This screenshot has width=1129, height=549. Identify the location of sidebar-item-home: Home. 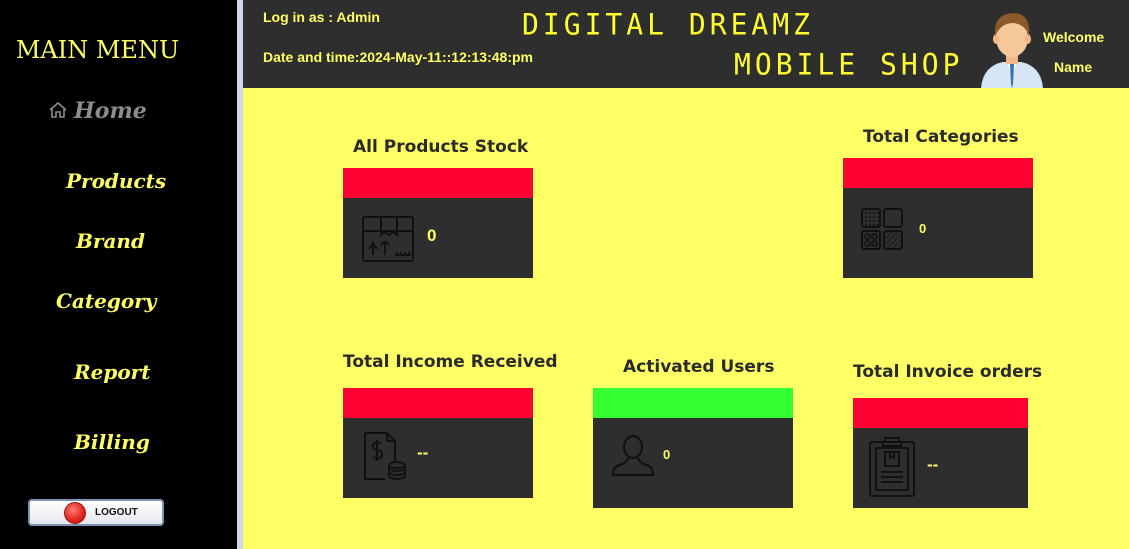
(97, 111).